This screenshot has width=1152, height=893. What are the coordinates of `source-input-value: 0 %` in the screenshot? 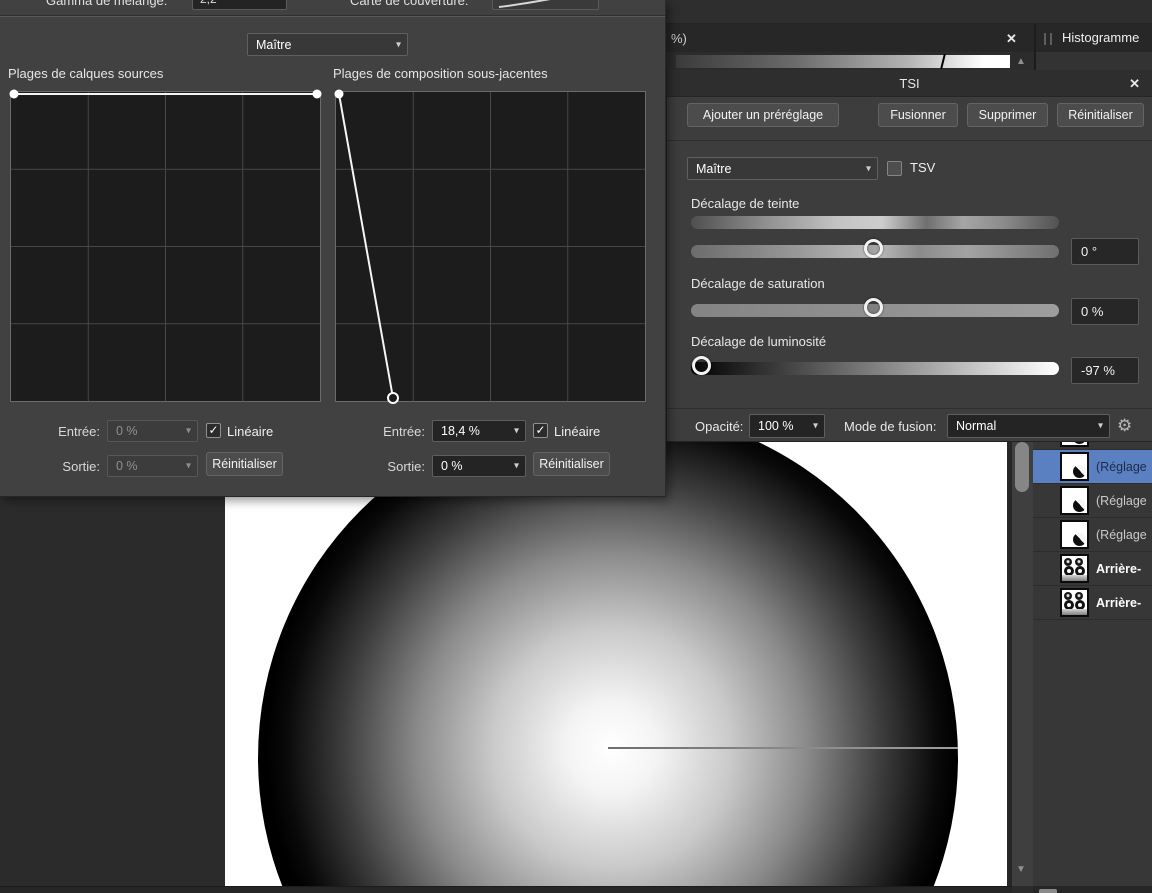 It's located at (127, 431).